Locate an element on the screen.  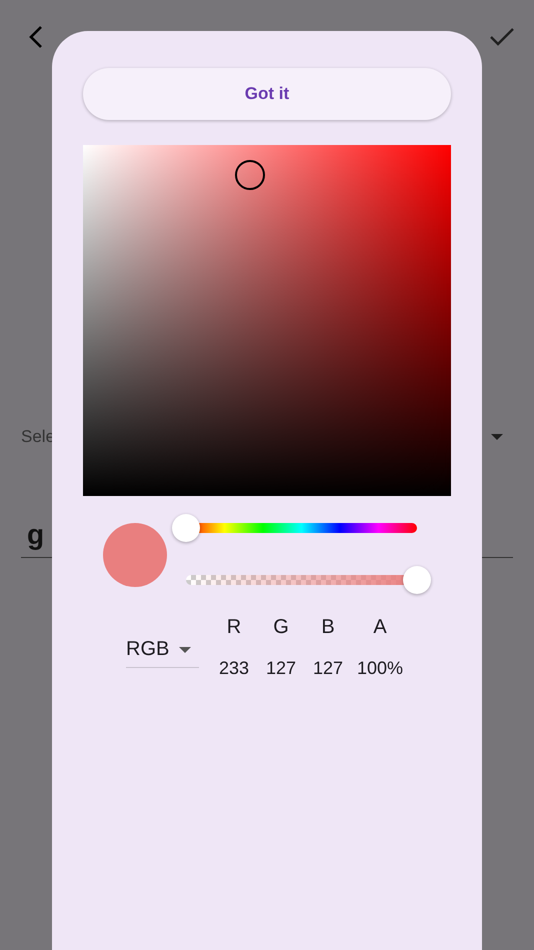
channel-value: 233 is located at coordinates (234, 668).